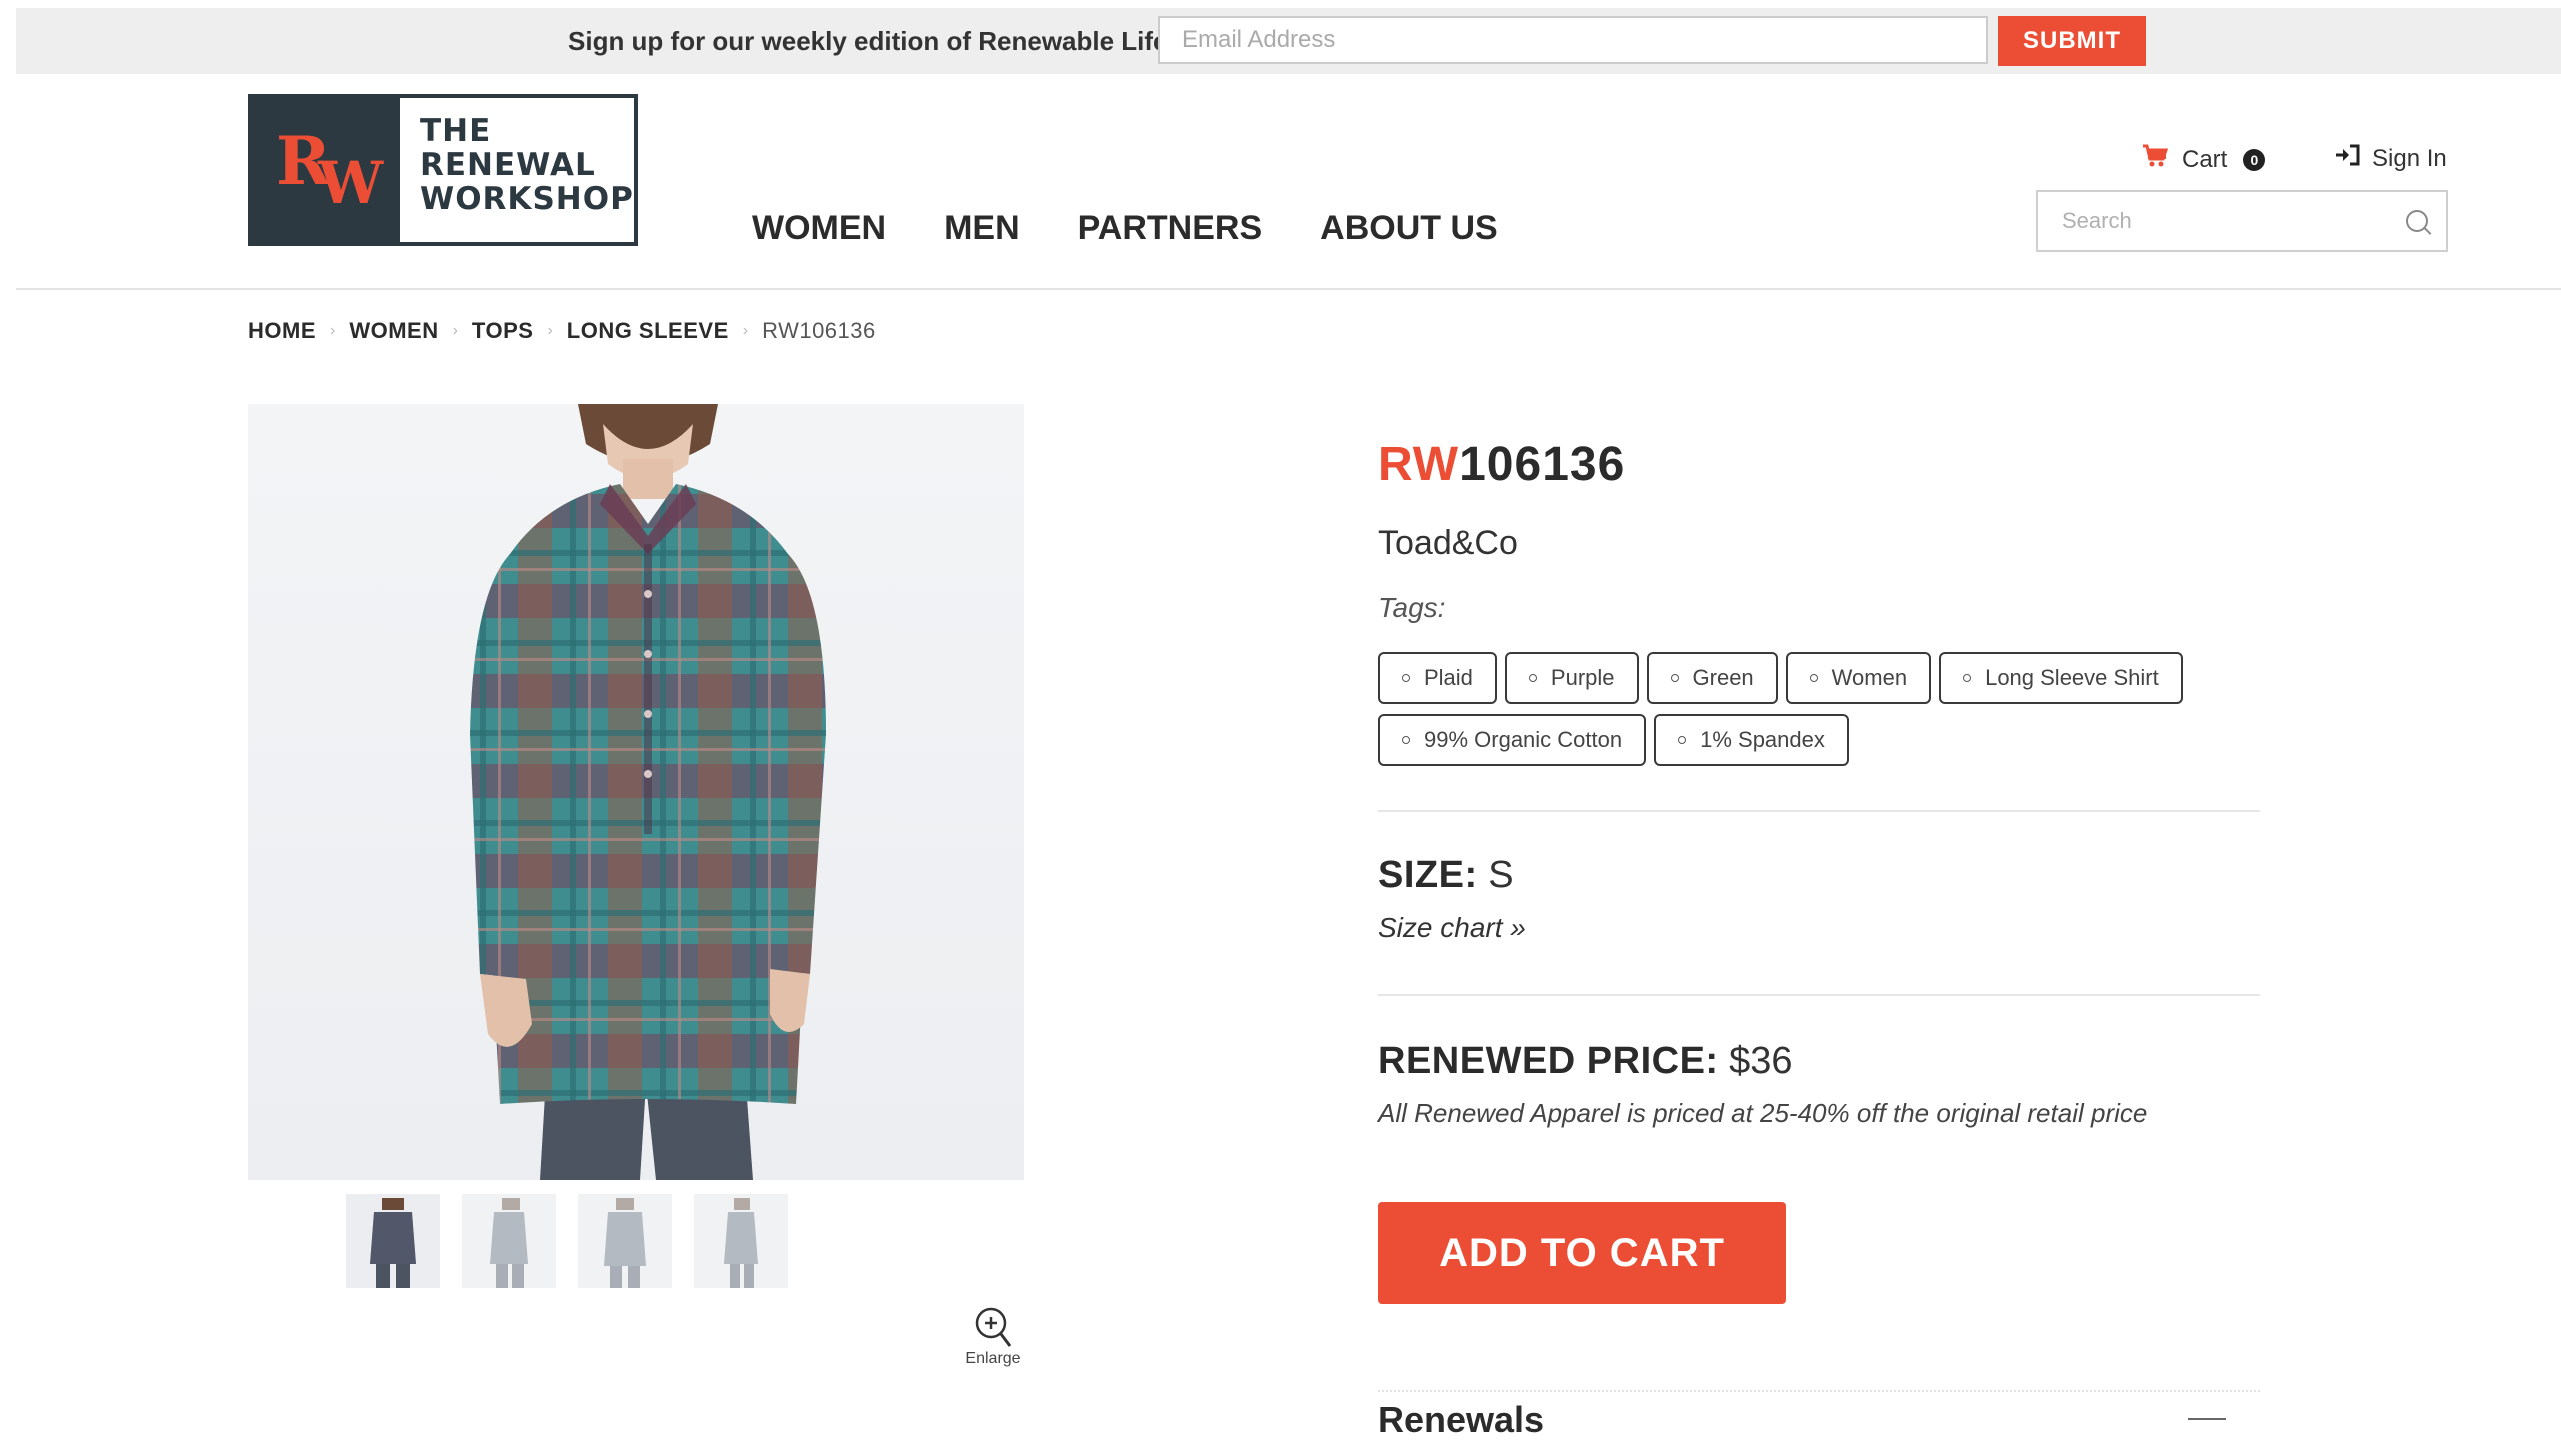  What do you see at coordinates (2347, 158) in the screenshot?
I see `sign-in-icon` at bounding box center [2347, 158].